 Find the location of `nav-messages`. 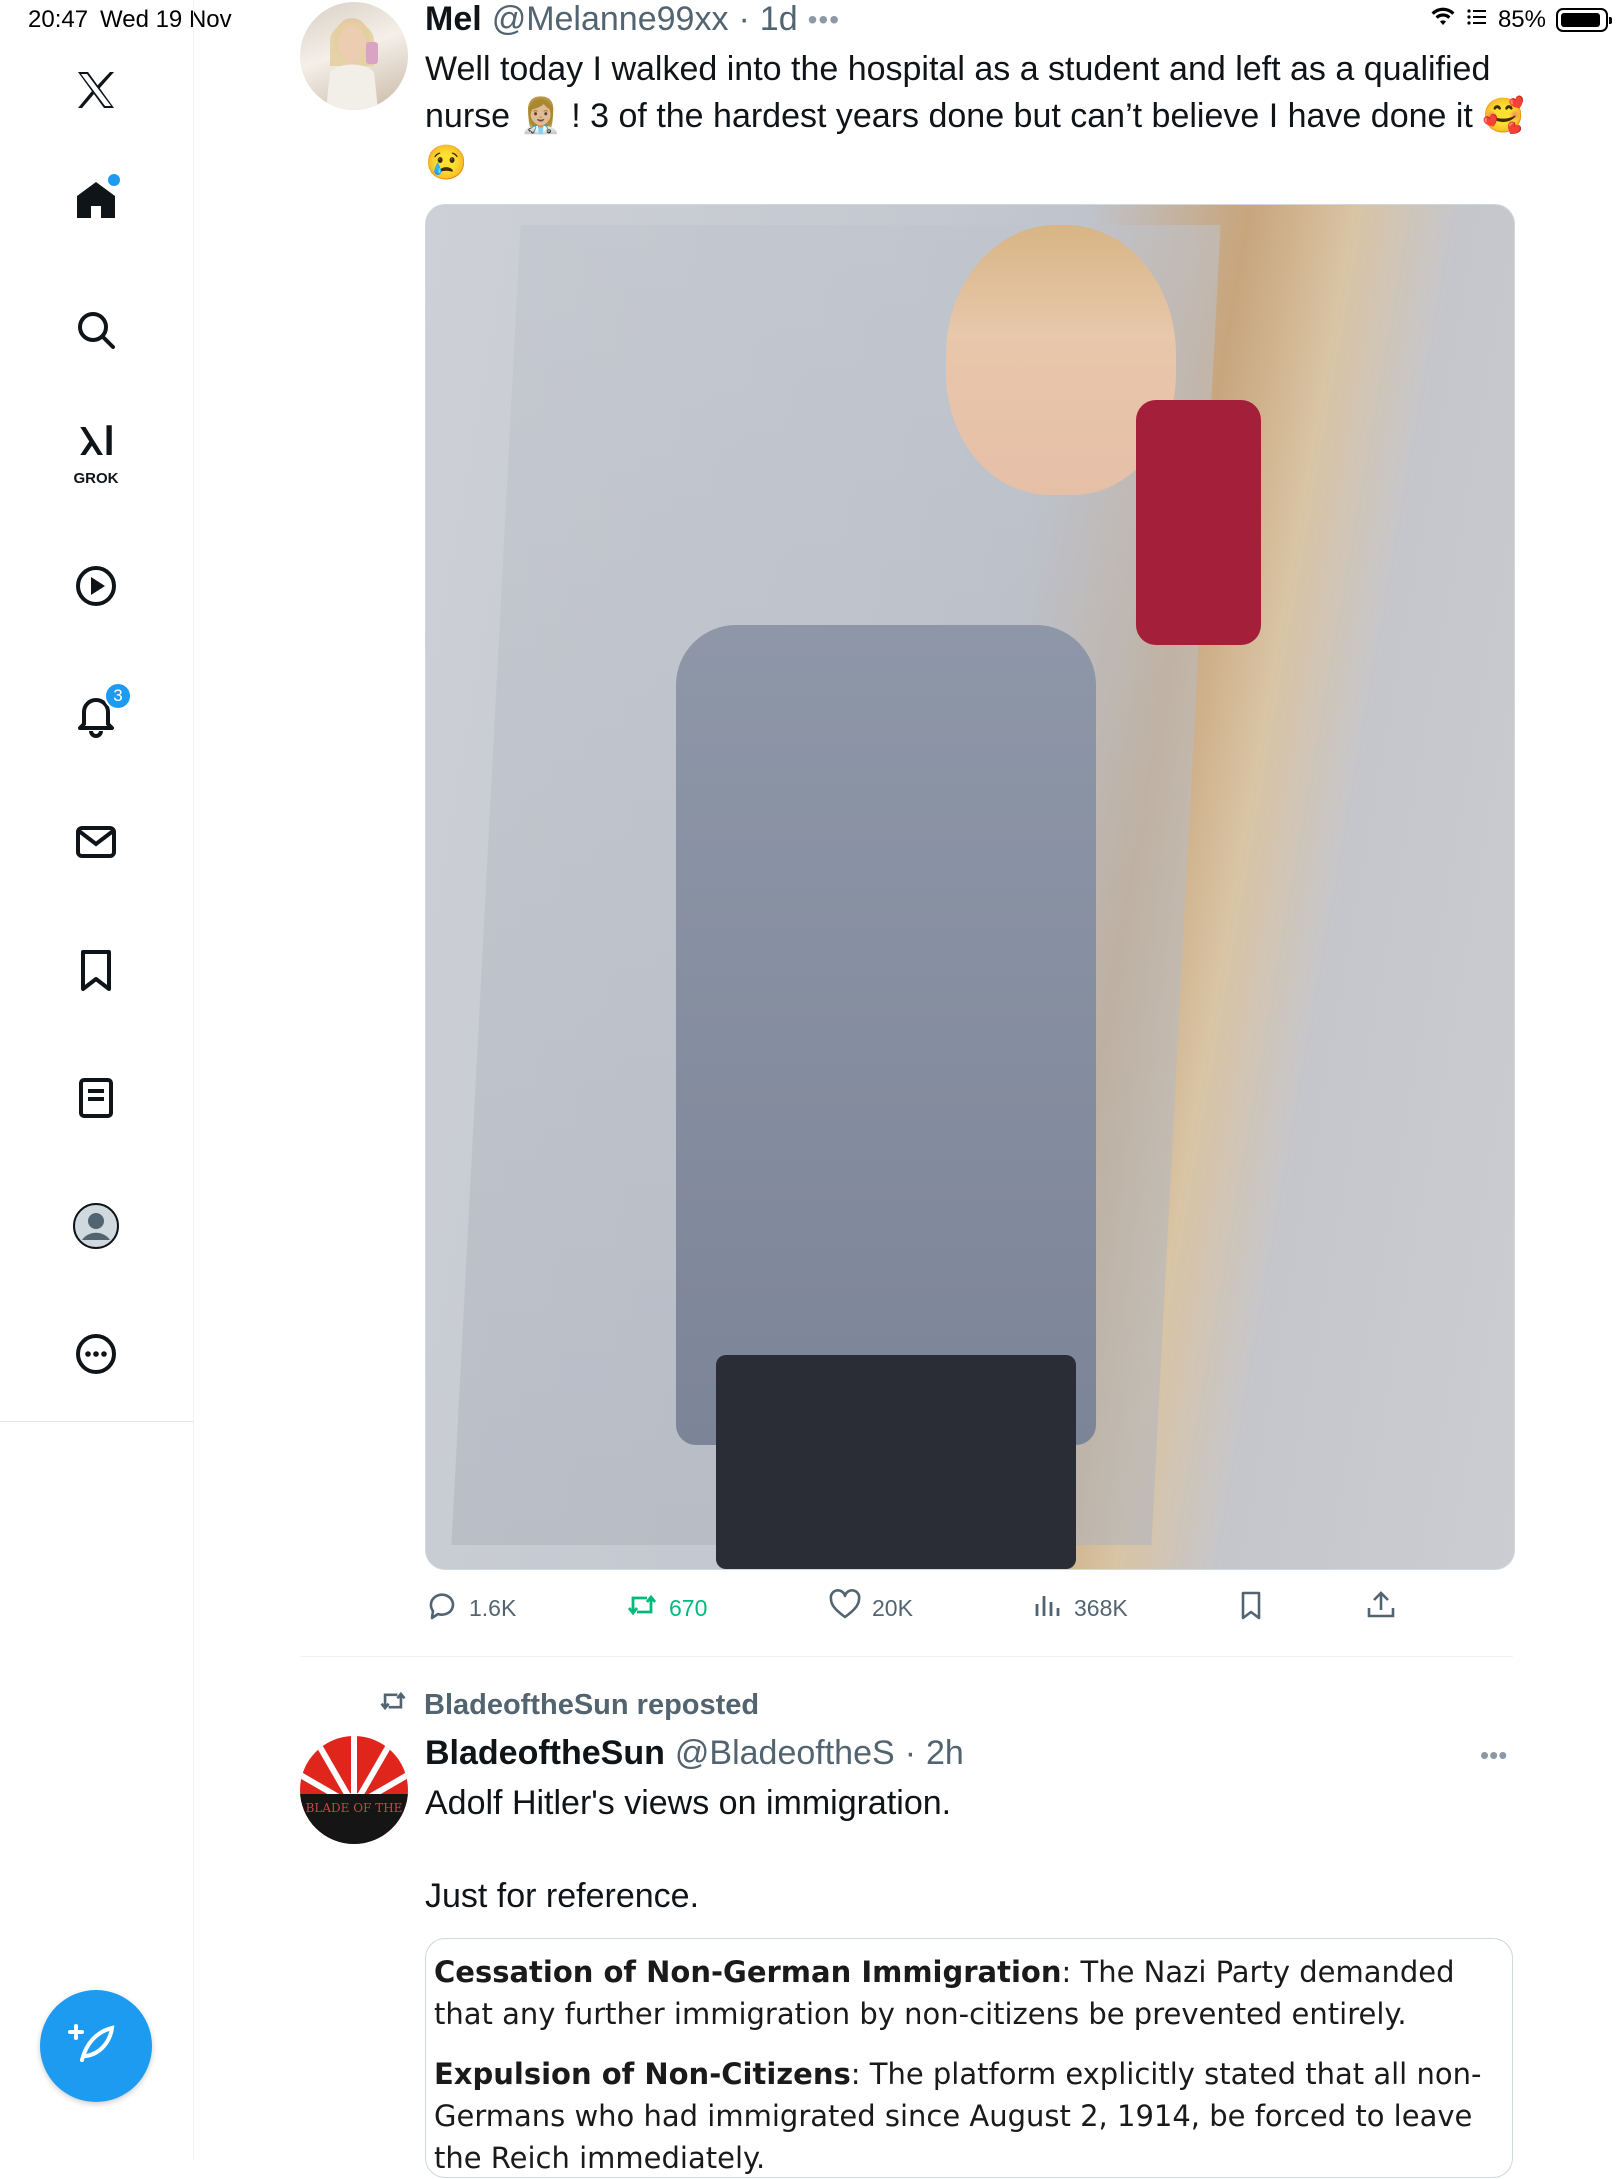

nav-messages is located at coordinates (96, 844).